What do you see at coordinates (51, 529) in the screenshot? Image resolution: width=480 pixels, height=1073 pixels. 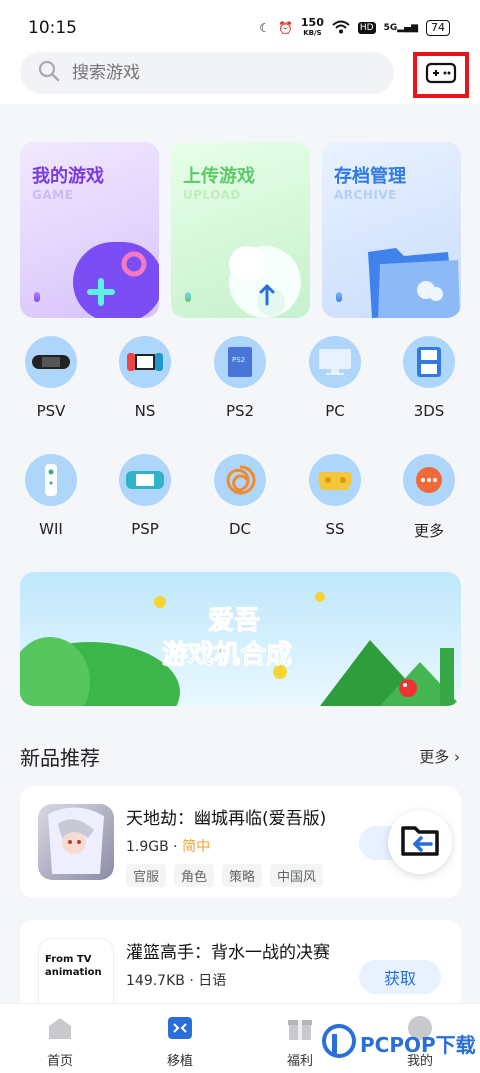 I see `platform-label: WII` at bounding box center [51, 529].